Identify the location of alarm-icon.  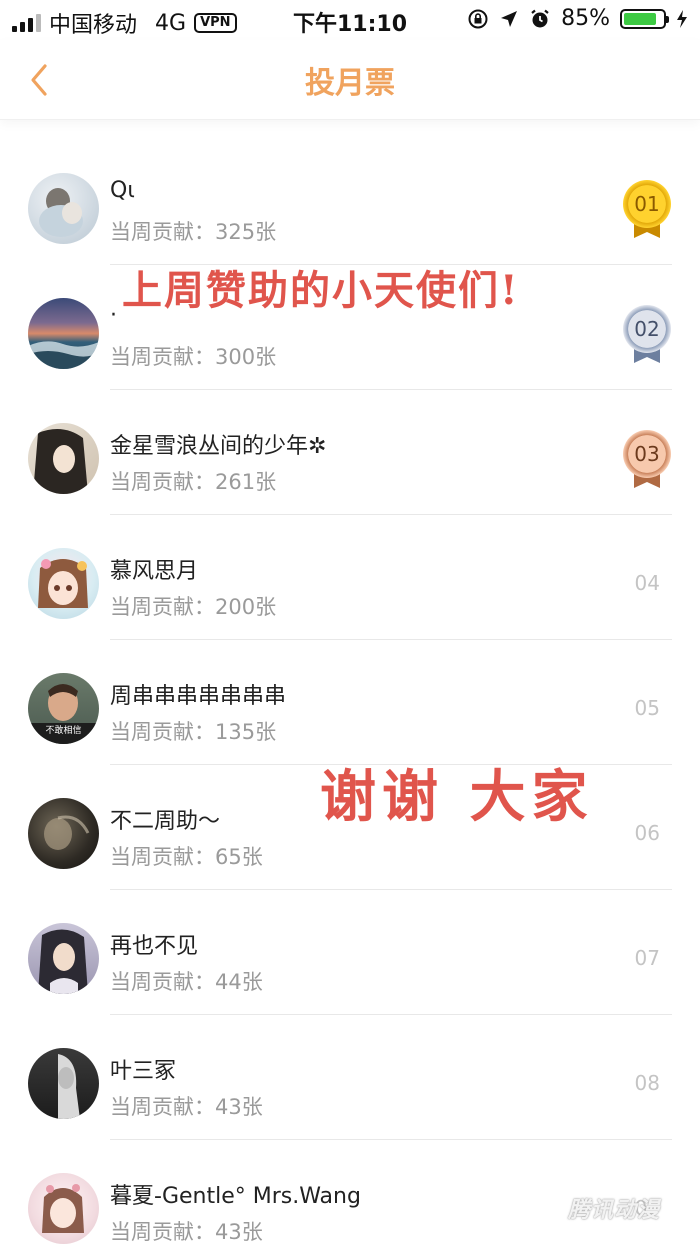
(540, 18).